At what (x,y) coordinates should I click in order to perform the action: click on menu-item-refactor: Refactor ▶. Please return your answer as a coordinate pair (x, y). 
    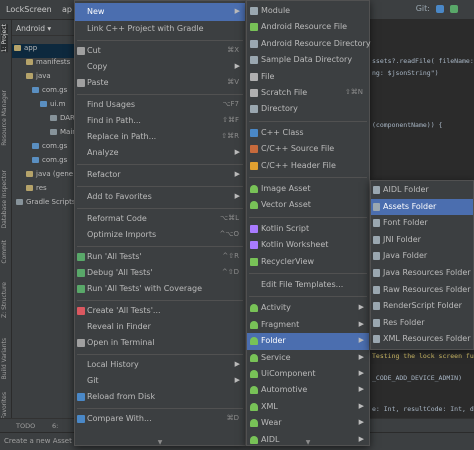
    Looking at the image, I should click on (160, 175).